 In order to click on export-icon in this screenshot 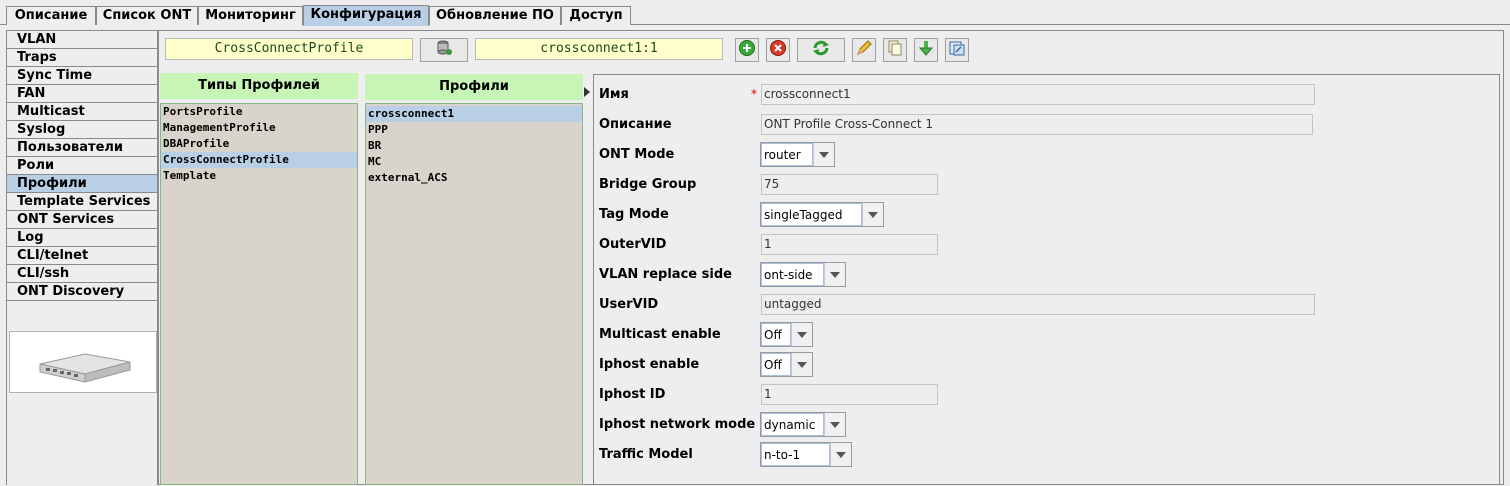, I will do `click(957, 50)`.